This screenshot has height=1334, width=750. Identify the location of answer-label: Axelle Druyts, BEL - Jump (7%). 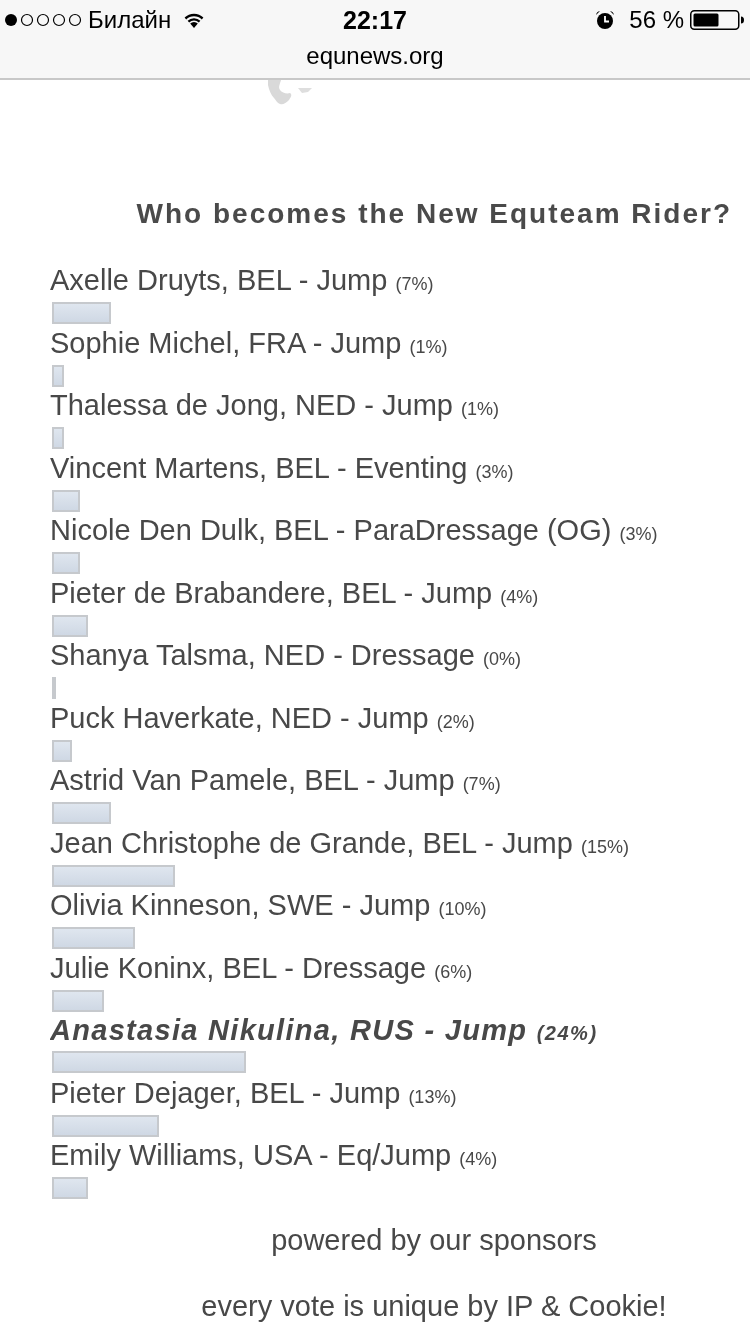
(242, 280).